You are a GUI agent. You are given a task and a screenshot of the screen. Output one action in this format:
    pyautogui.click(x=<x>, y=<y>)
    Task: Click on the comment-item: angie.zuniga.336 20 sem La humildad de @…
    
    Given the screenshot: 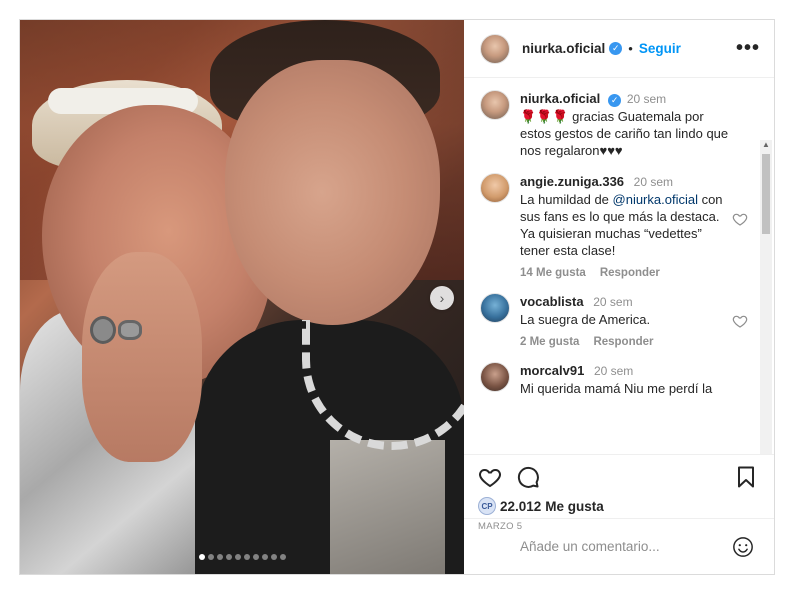 What is the action you would take?
    pyautogui.click(x=618, y=226)
    